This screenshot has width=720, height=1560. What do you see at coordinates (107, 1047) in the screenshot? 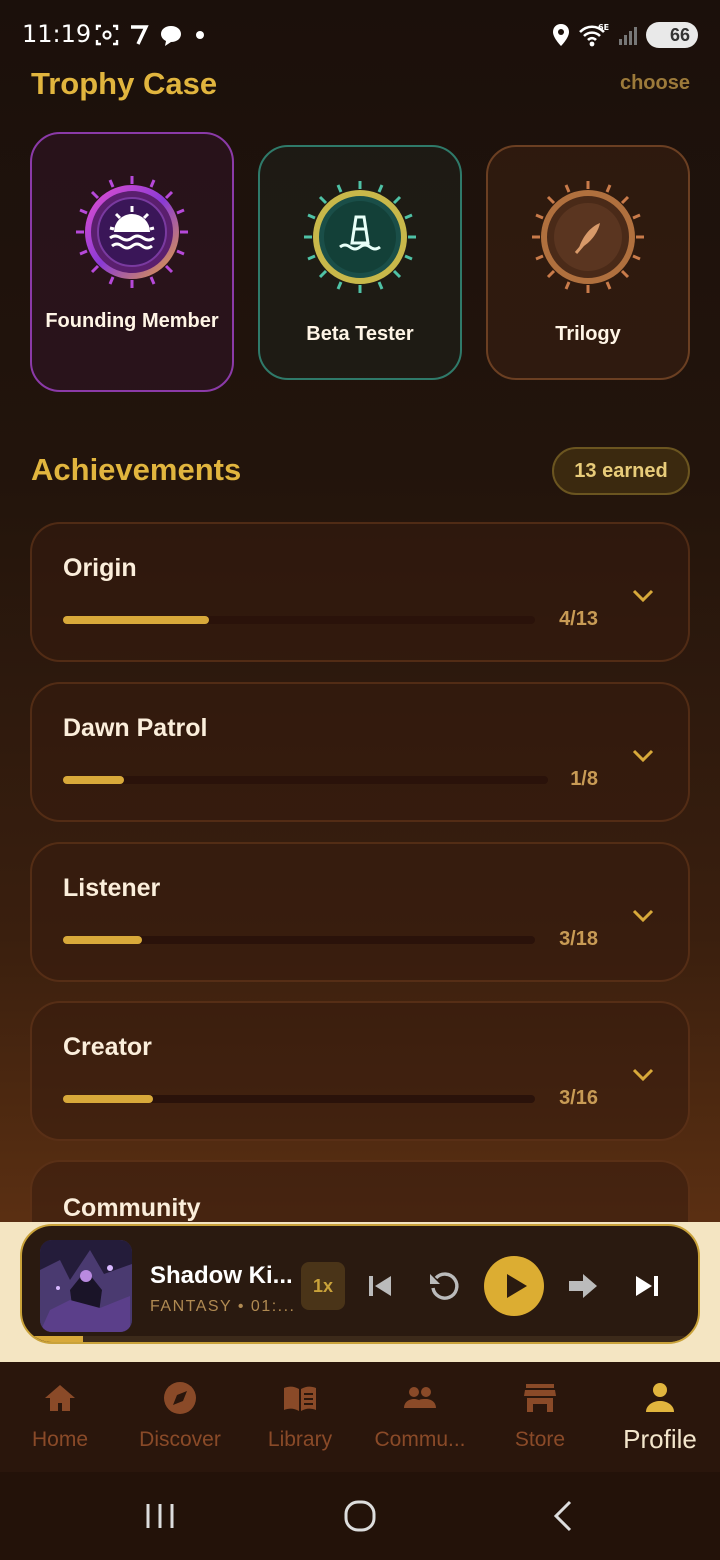
I see `achievement-name: Creator` at bounding box center [107, 1047].